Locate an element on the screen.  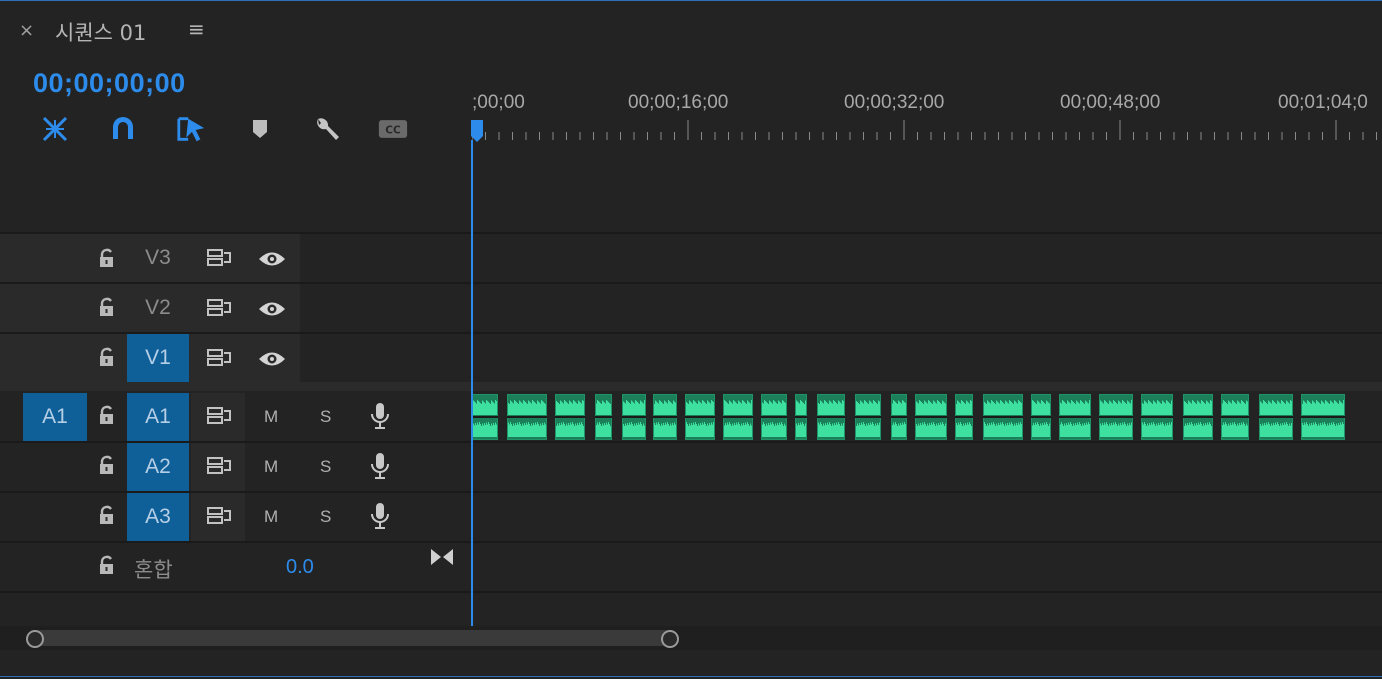
close-panel-button: × is located at coordinates (26, 30).